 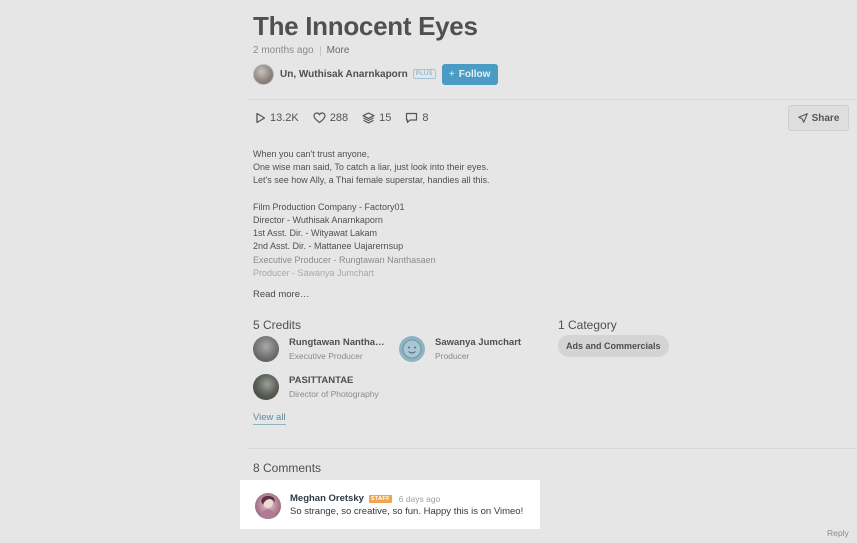 What do you see at coordinates (268, 506) in the screenshot?
I see `commenter-avatar` at bounding box center [268, 506].